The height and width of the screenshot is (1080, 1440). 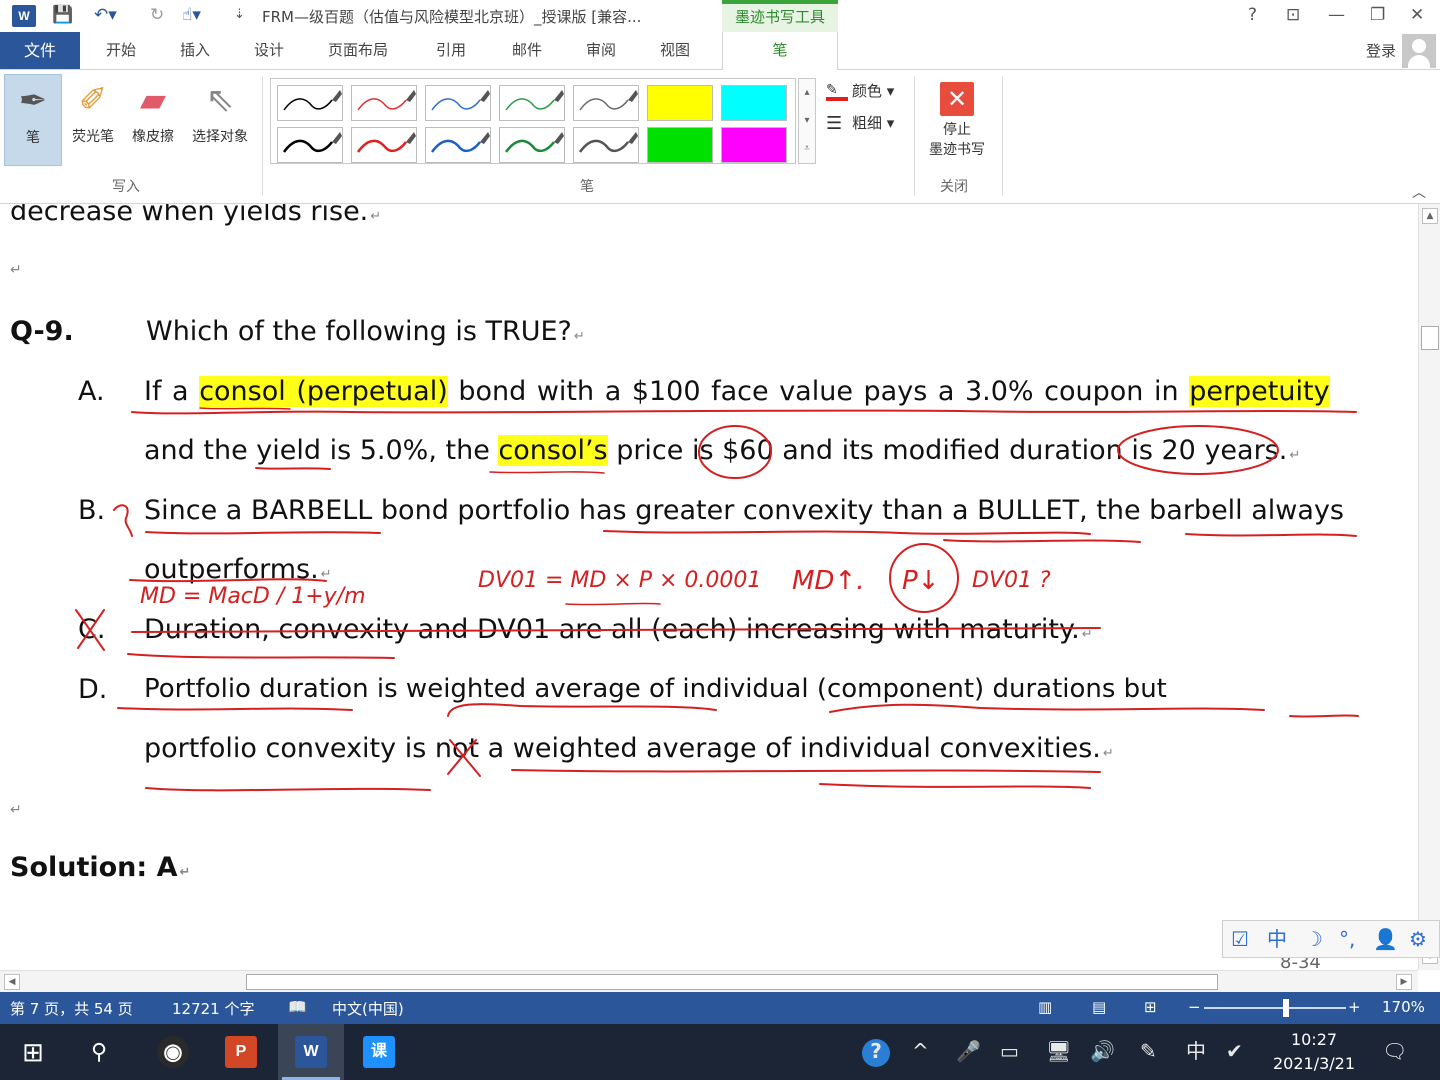 I want to click on word-count: 12721 个字, so click(x=213, y=1008).